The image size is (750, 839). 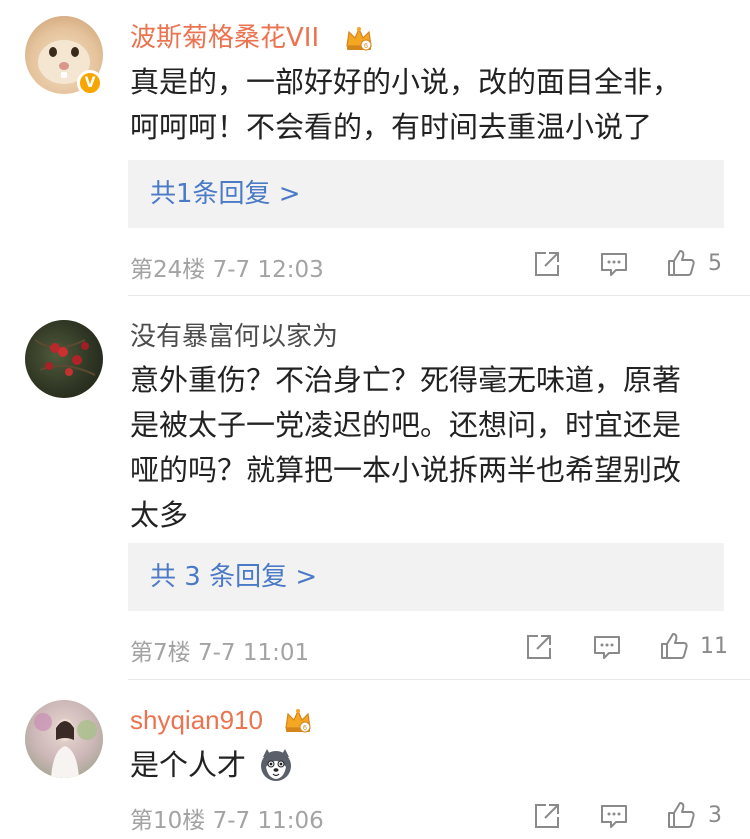 What do you see at coordinates (715, 815) in the screenshot?
I see `like-count: 3` at bounding box center [715, 815].